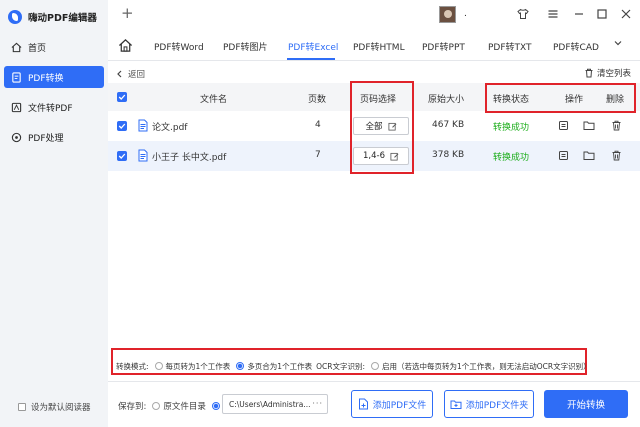 The height and width of the screenshot is (427, 640). What do you see at coordinates (132, 366) in the screenshot?
I see `conversion-mode-label: 转换模式:` at bounding box center [132, 366].